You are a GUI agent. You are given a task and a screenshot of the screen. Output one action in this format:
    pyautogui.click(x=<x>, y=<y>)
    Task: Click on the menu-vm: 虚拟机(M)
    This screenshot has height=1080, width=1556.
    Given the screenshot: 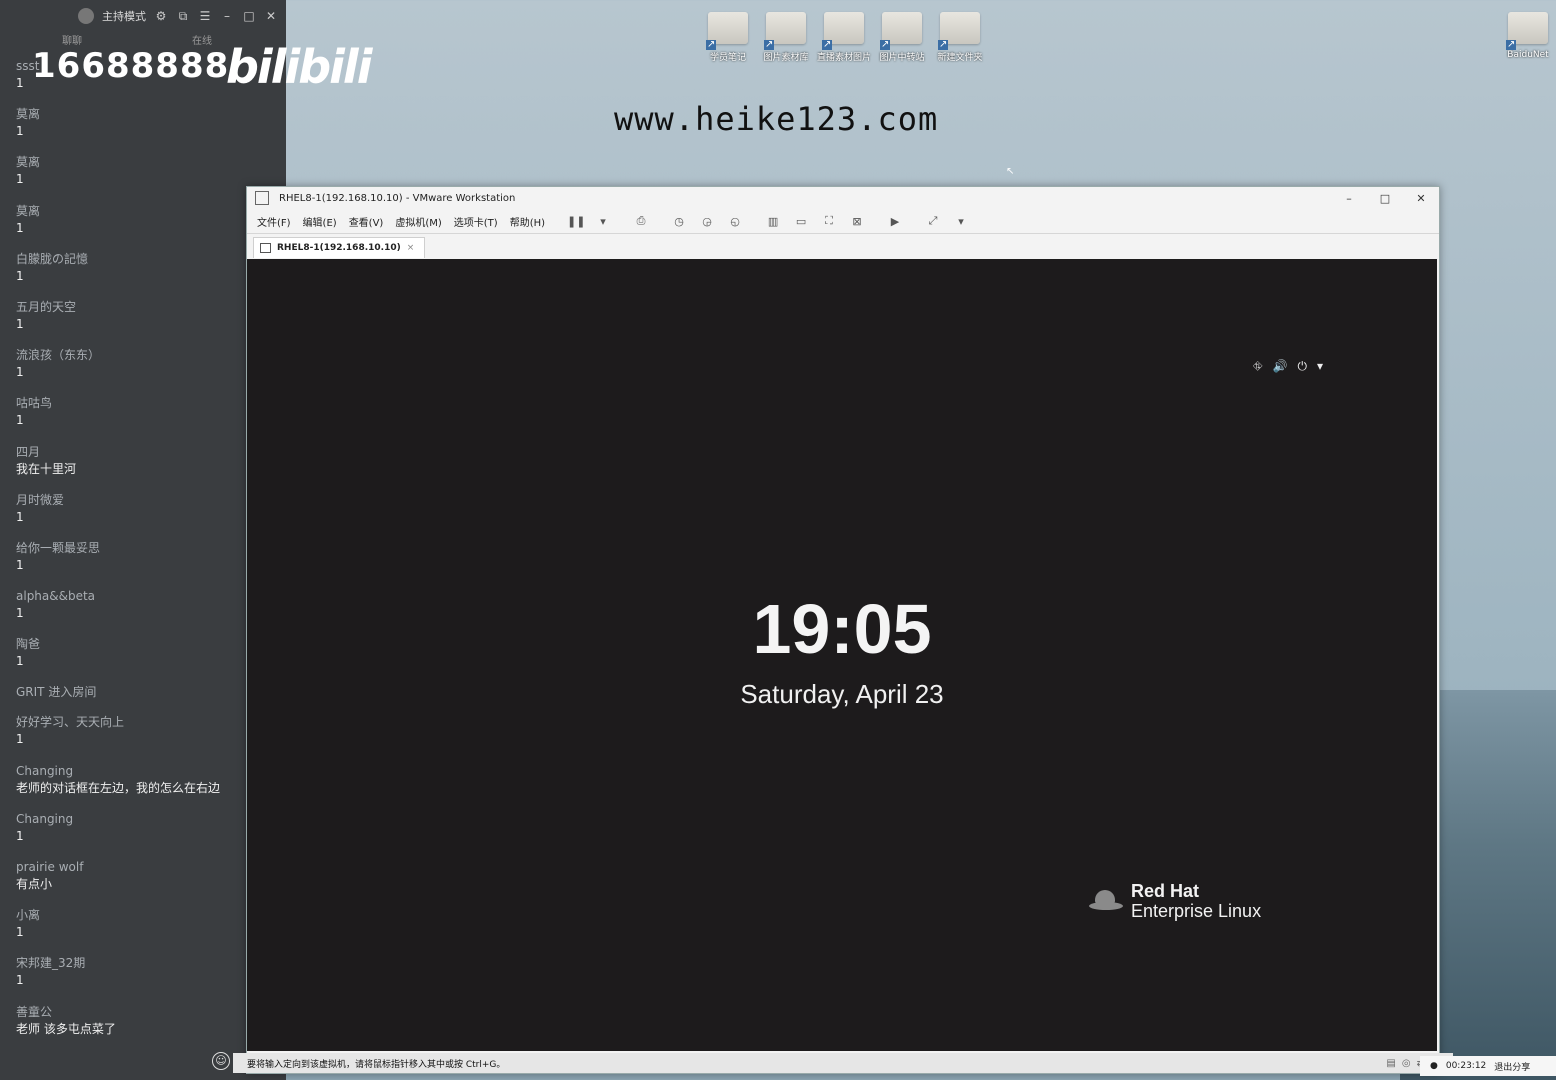 What is the action you would take?
    pyautogui.click(x=418, y=221)
    